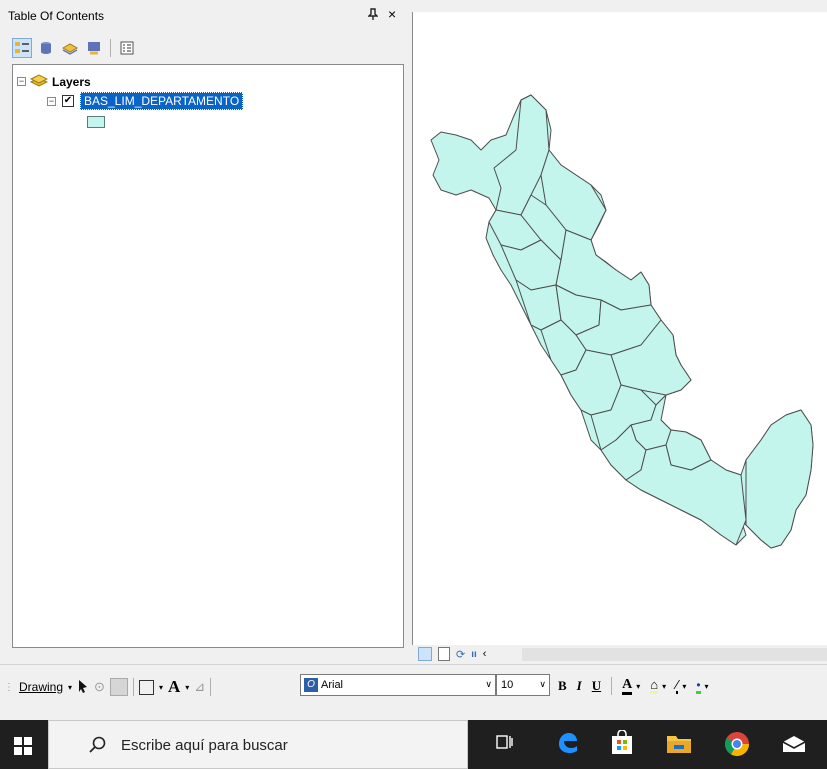 This screenshot has width=827, height=769. What do you see at coordinates (96, 122) in the screenshot?
I see `layer-legend-swatch` at bounding box center [96, 122].